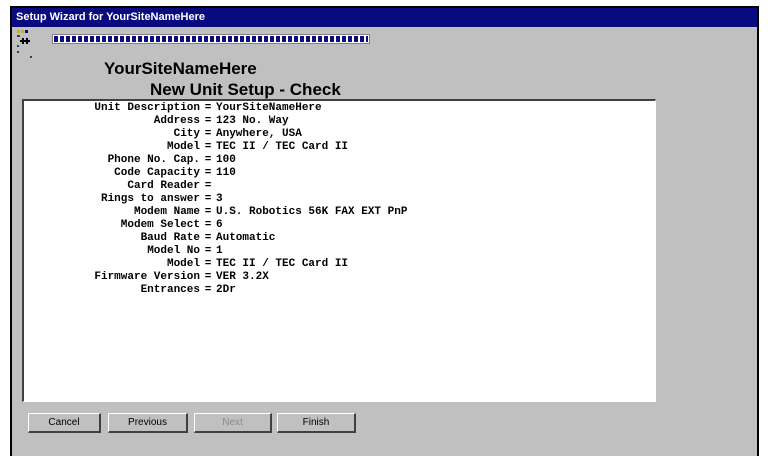 The image size is (768, 456). What do you see at coordinates (312, 212) in the screenshot?
I see `summary-value: U.S. Robotics 56K FAX EXT PnP` at bounding box center [312, 212].